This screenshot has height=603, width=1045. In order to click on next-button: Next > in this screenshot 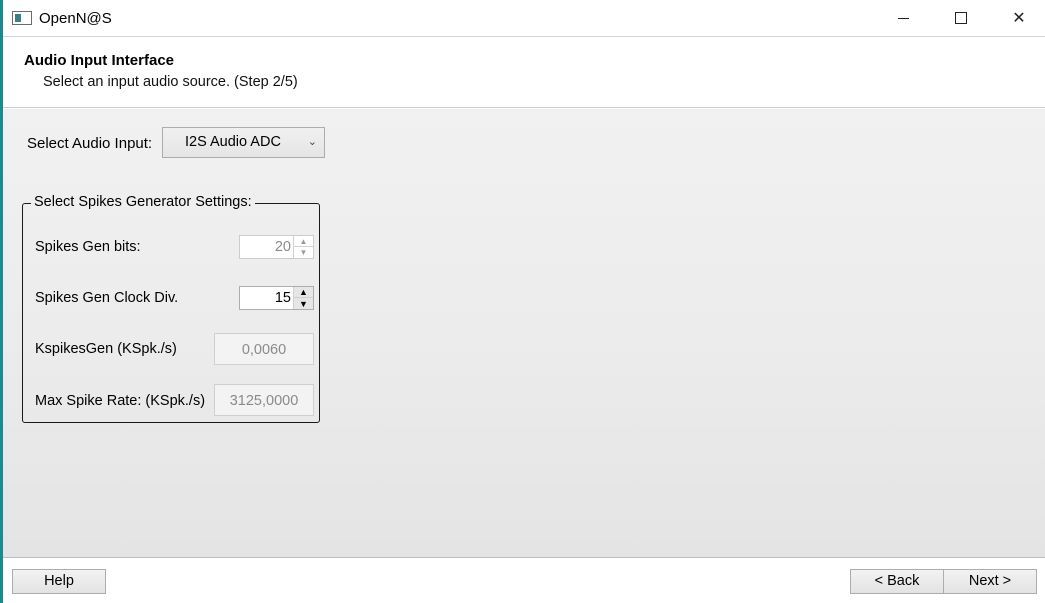, I will do `click(990, 581)`.